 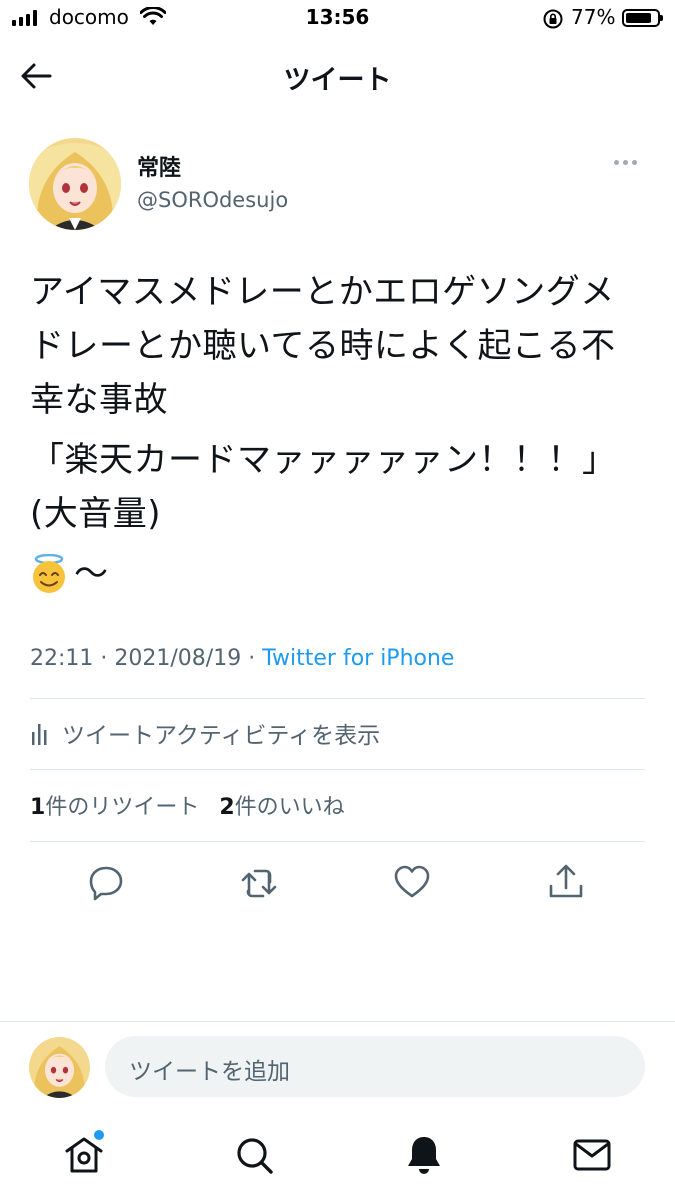 I want to click on tweet-meta: 22:11 · 2021/08/19 · Twitter for iPhone, so click(x=242, y=658).